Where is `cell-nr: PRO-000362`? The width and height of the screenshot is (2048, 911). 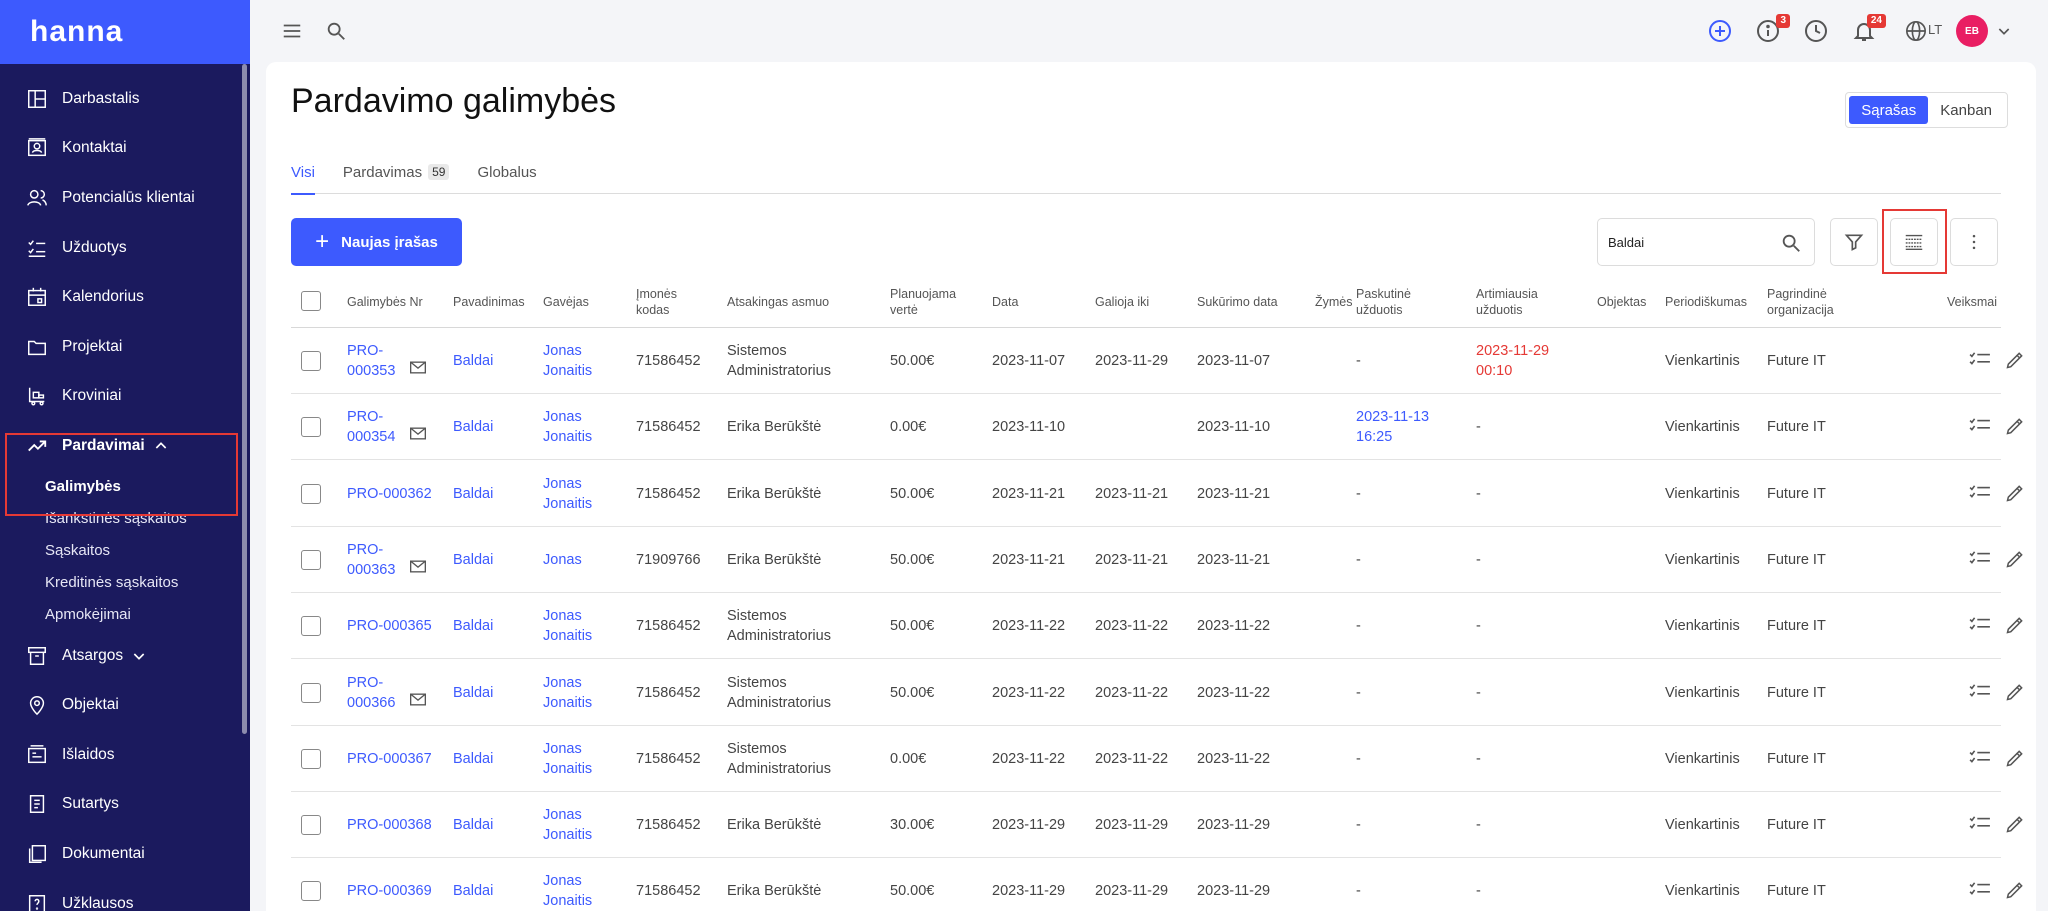
cell-nr: PRO-000362 is located at coordinates (397, 494).